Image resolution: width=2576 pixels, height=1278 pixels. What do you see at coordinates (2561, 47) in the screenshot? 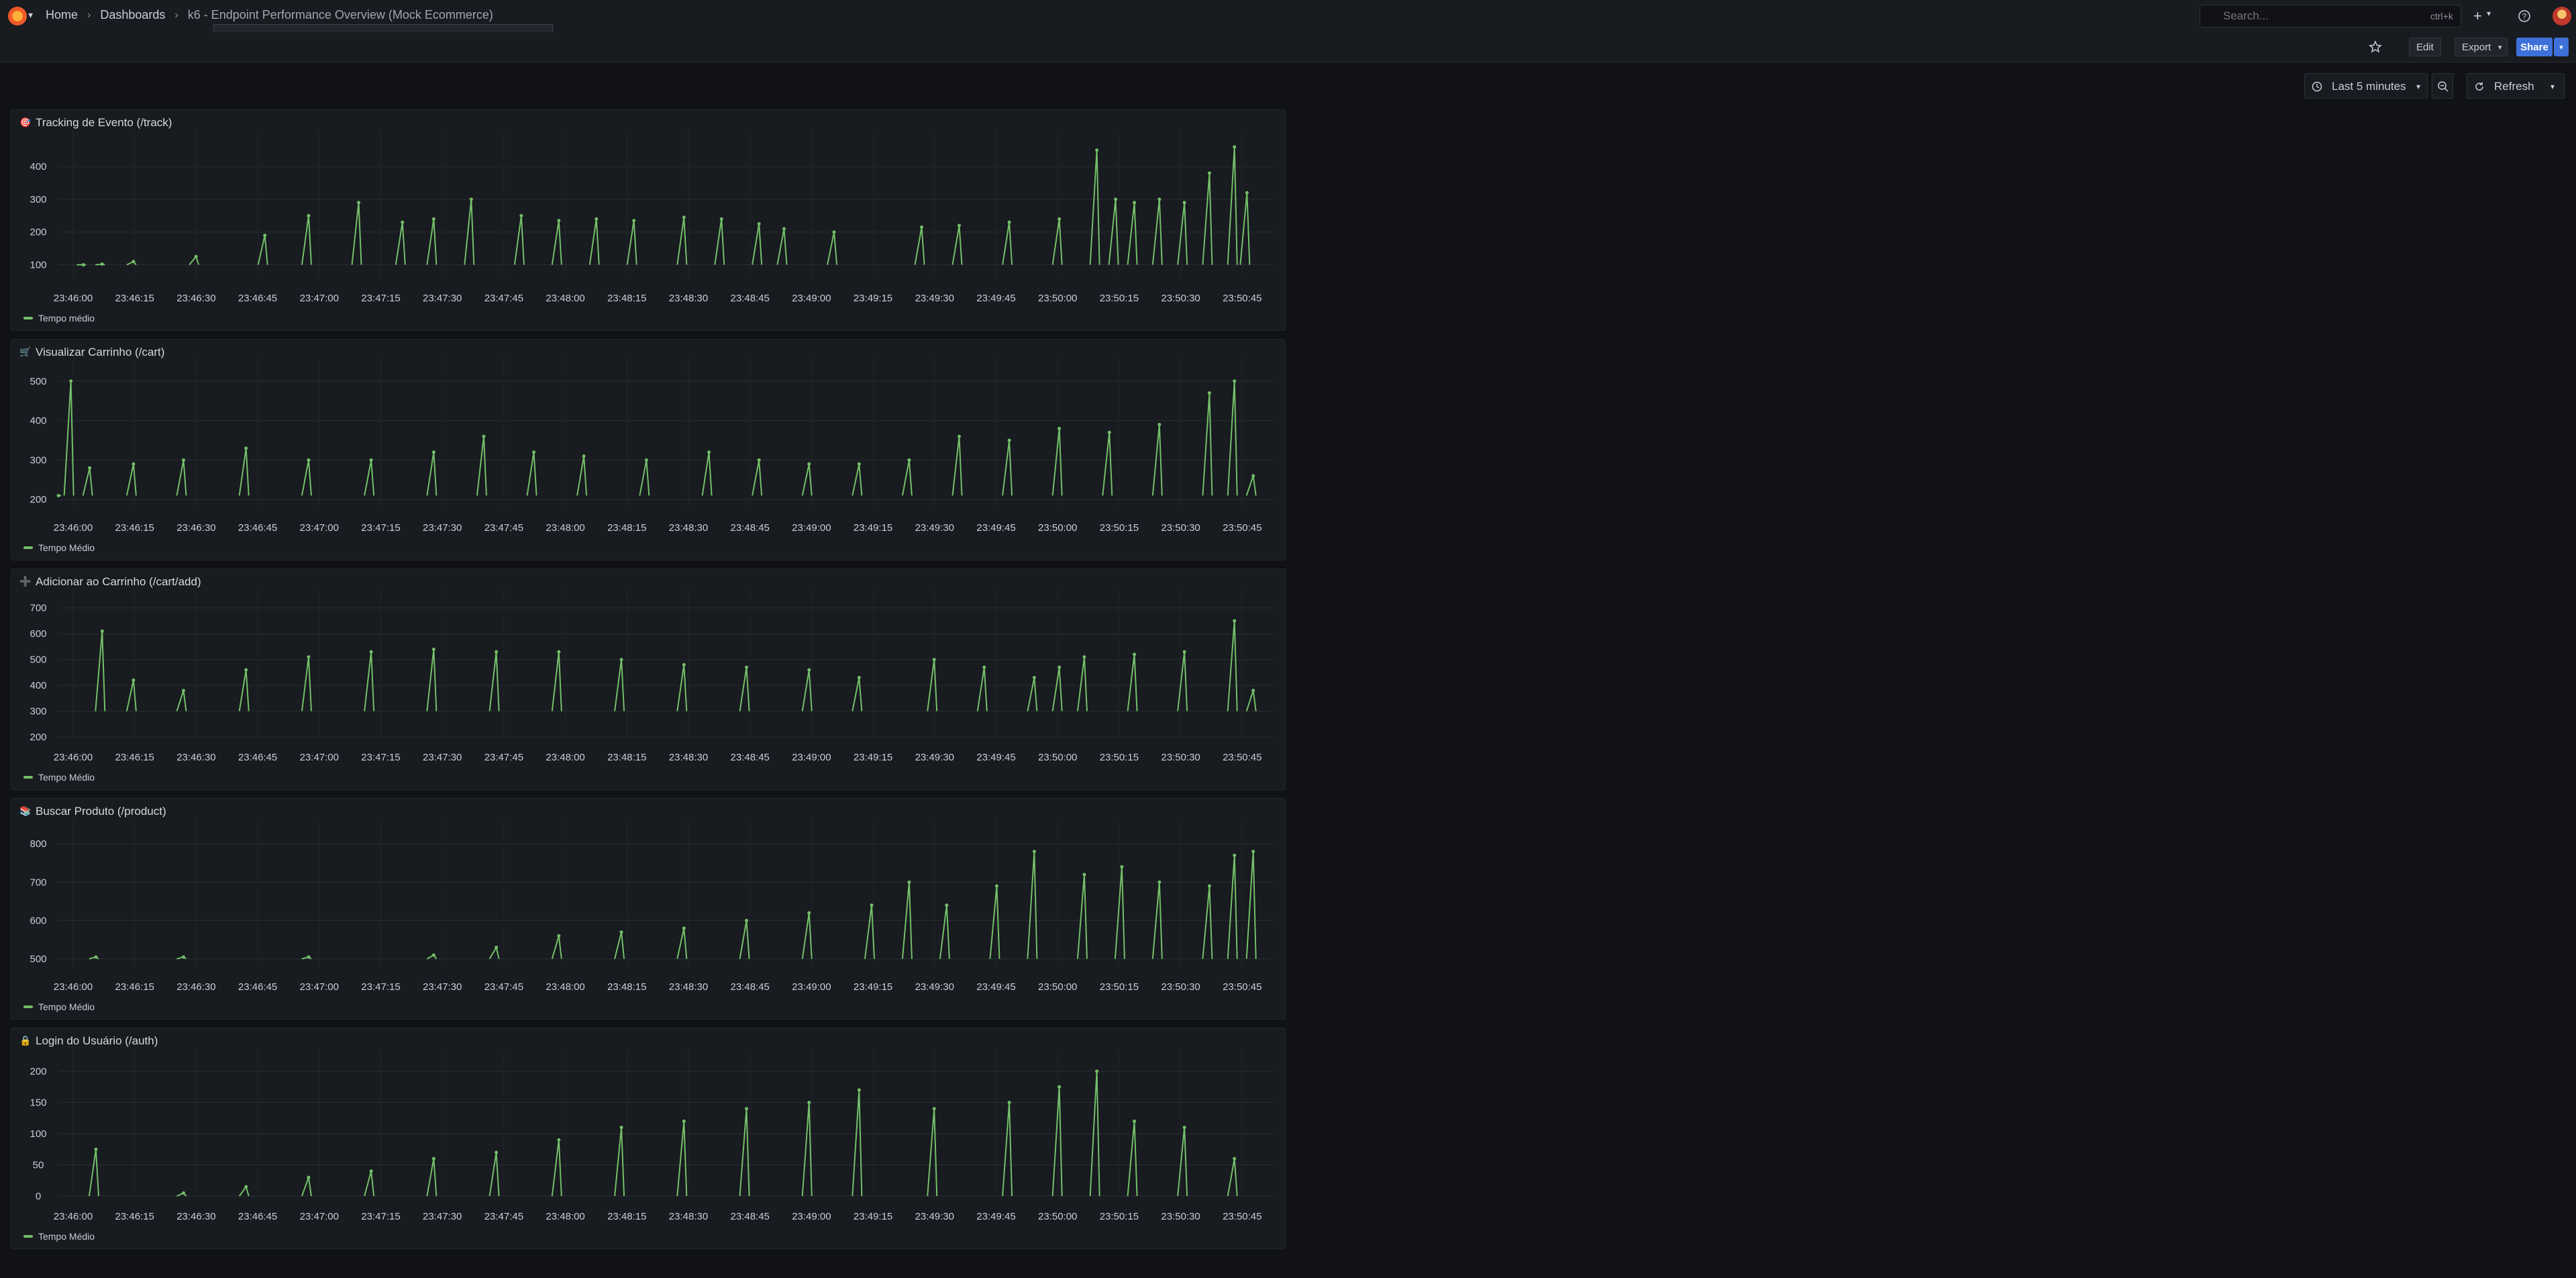
I see `share-menu-chevron-icon: ▾` at bounding box center [2561, 47].